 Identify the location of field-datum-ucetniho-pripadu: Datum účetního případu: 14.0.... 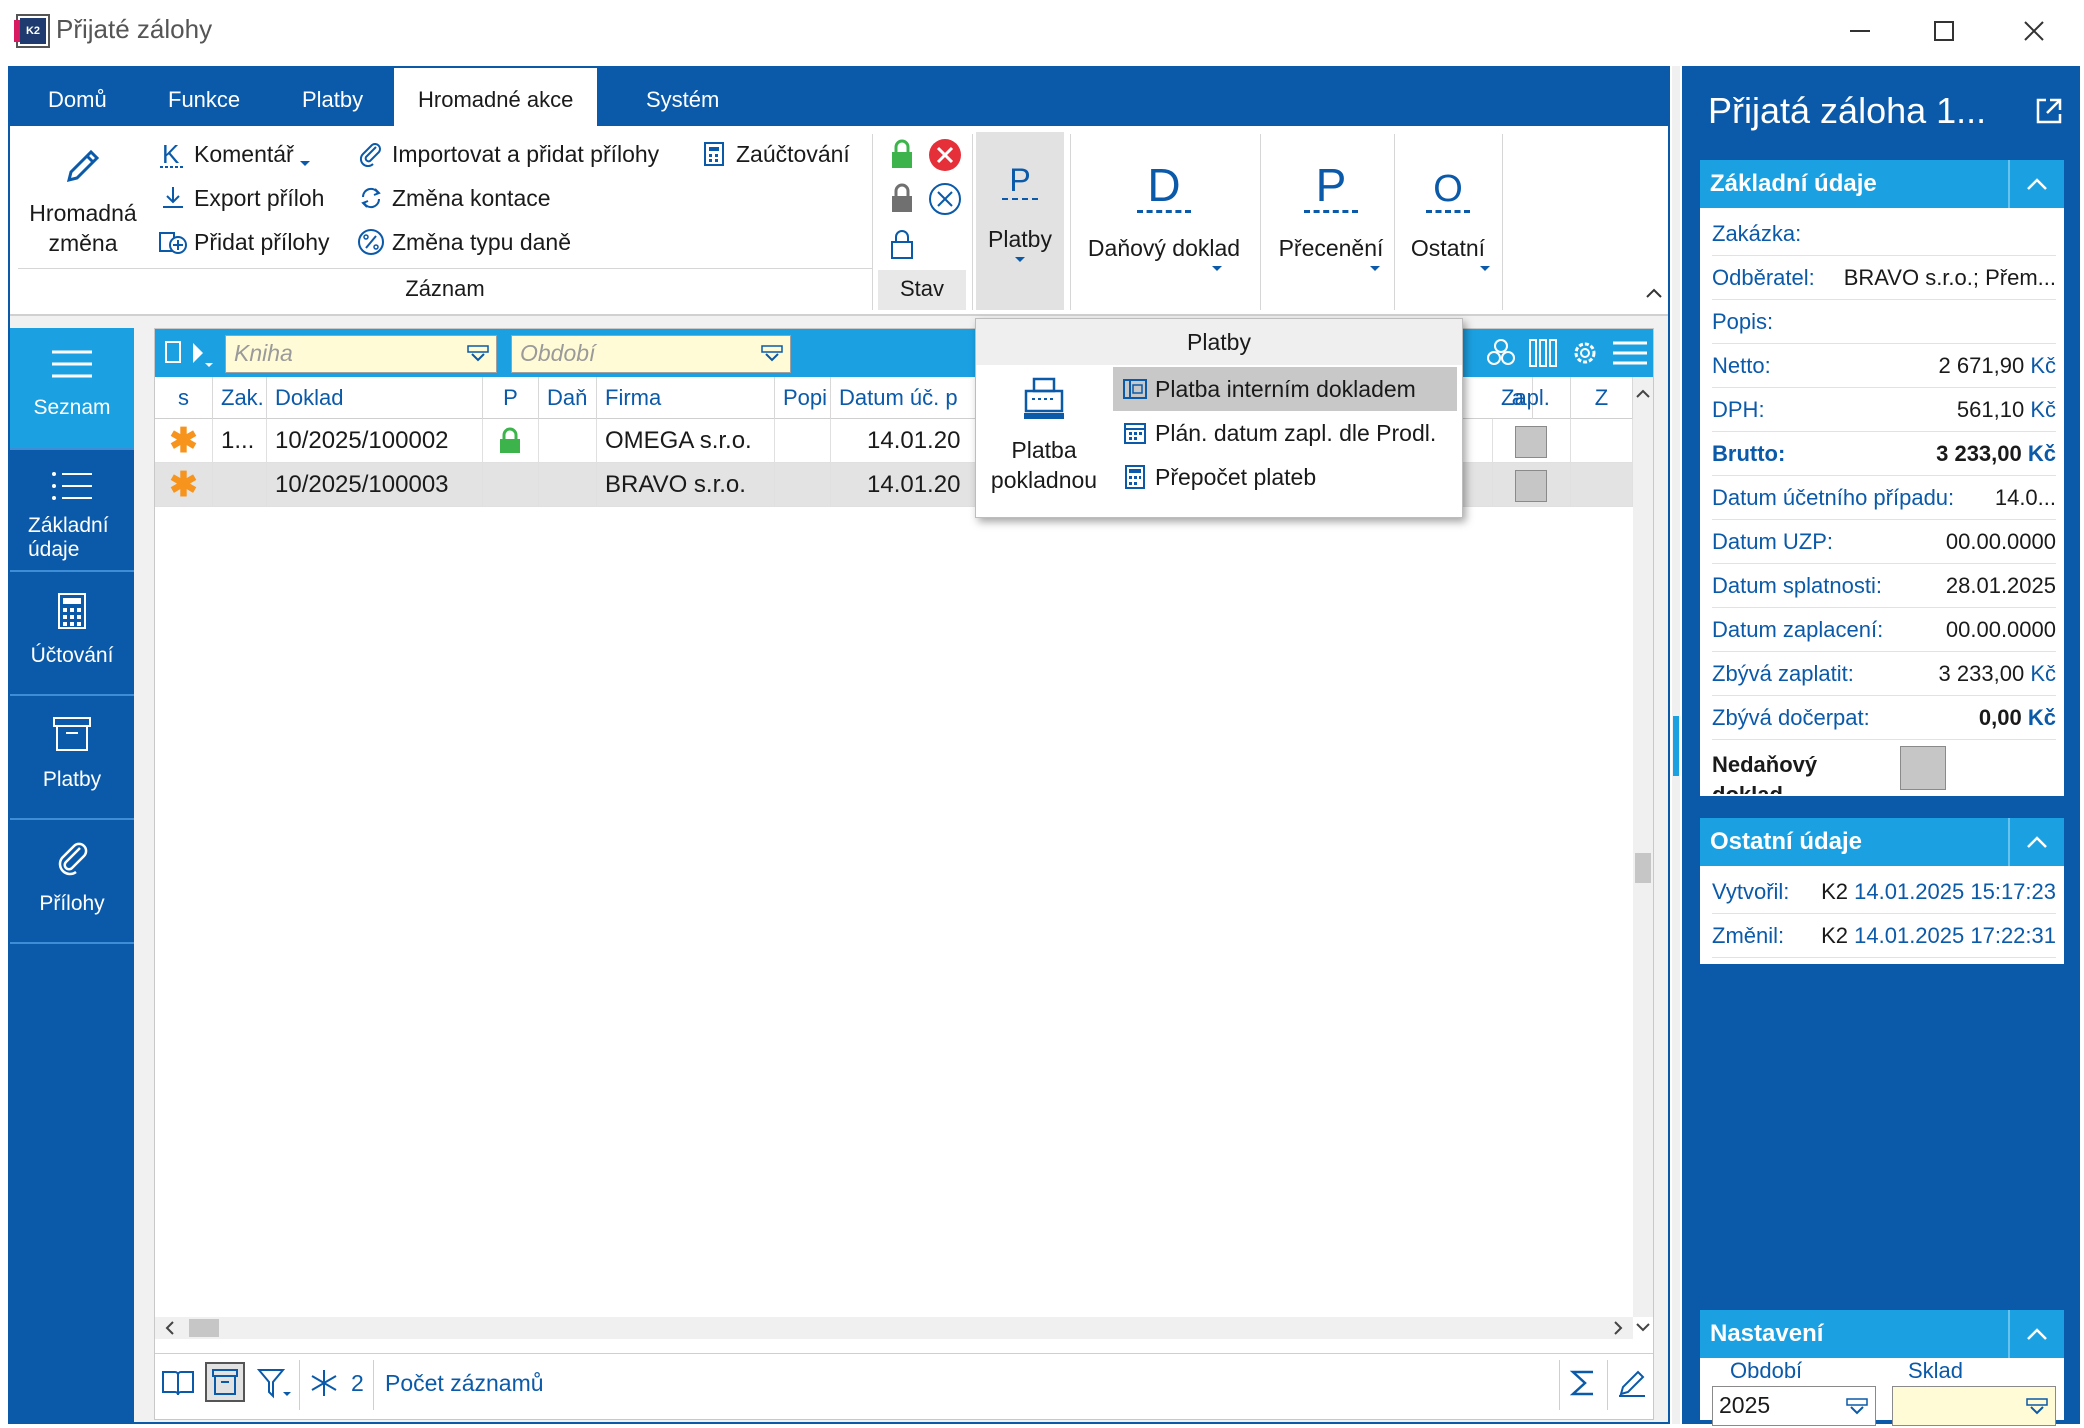
(1884, 498).